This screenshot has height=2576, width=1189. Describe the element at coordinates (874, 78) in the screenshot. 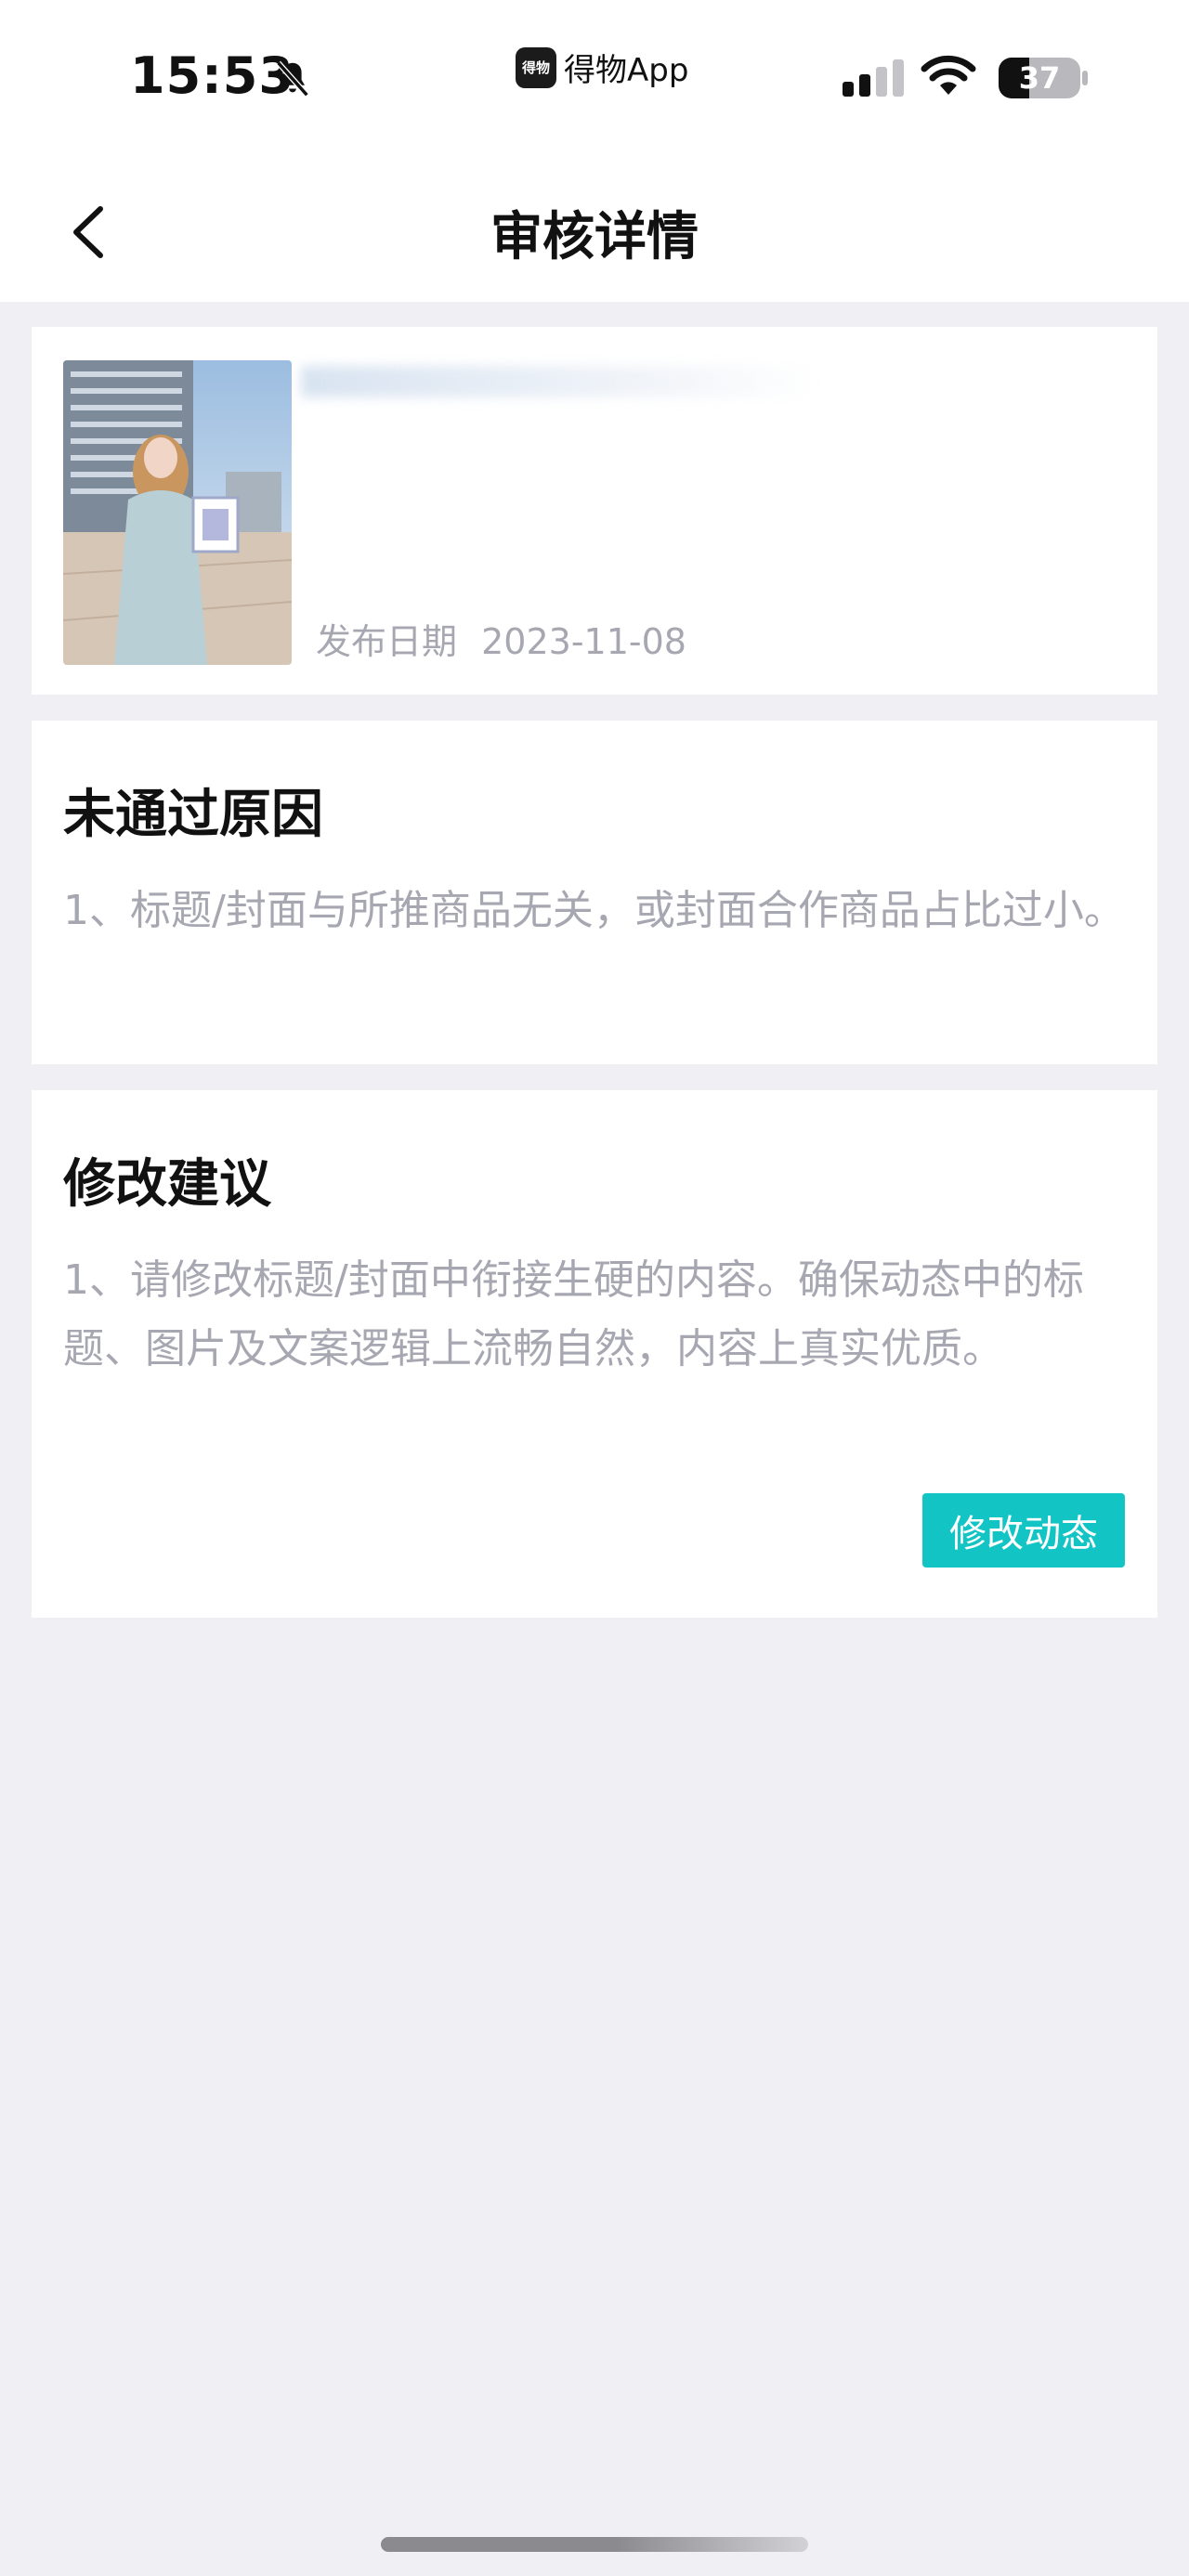

I see `cellular-signal-icon` at that location.